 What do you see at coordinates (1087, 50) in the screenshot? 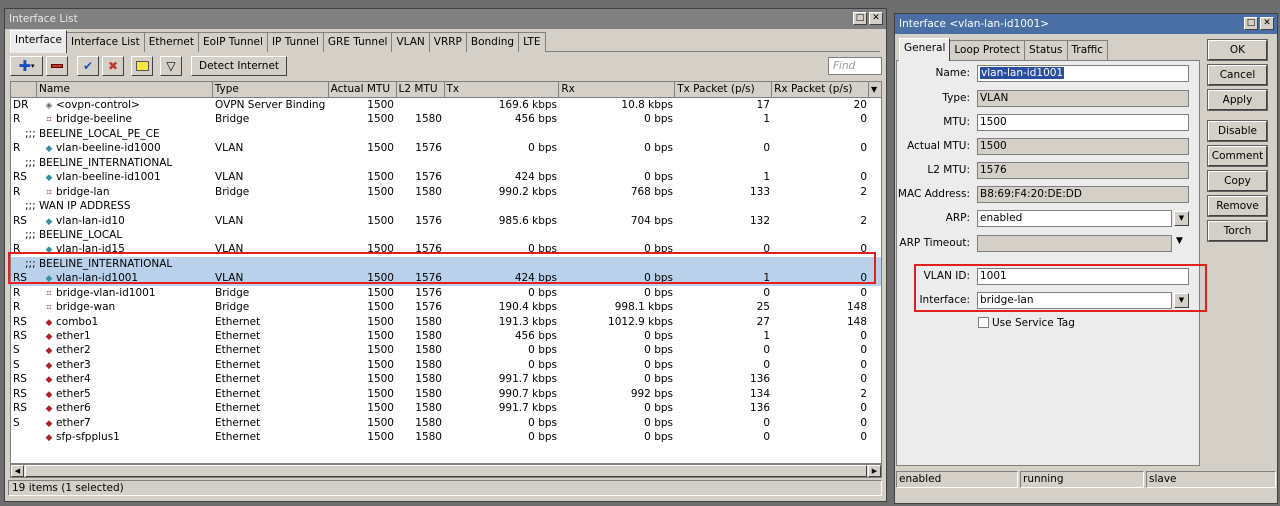
I see `tab-traffic: Traffic` at bounding box center [1087, 50].